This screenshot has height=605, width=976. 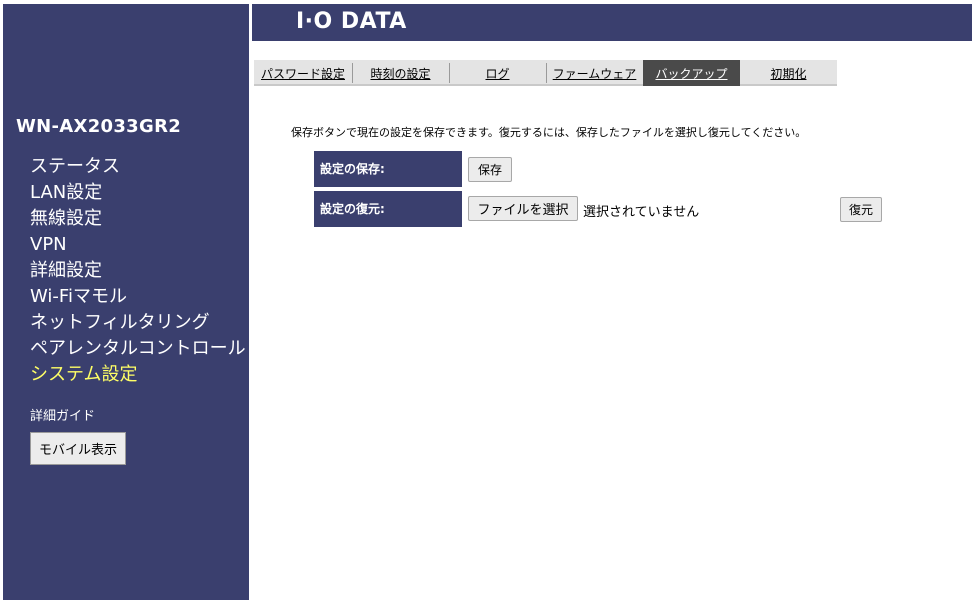 What do you see at coordinates (138, 219) in the screenshot?
I see `sidebar-item-wireless: 無線設定` at bounding box center [138, 219].